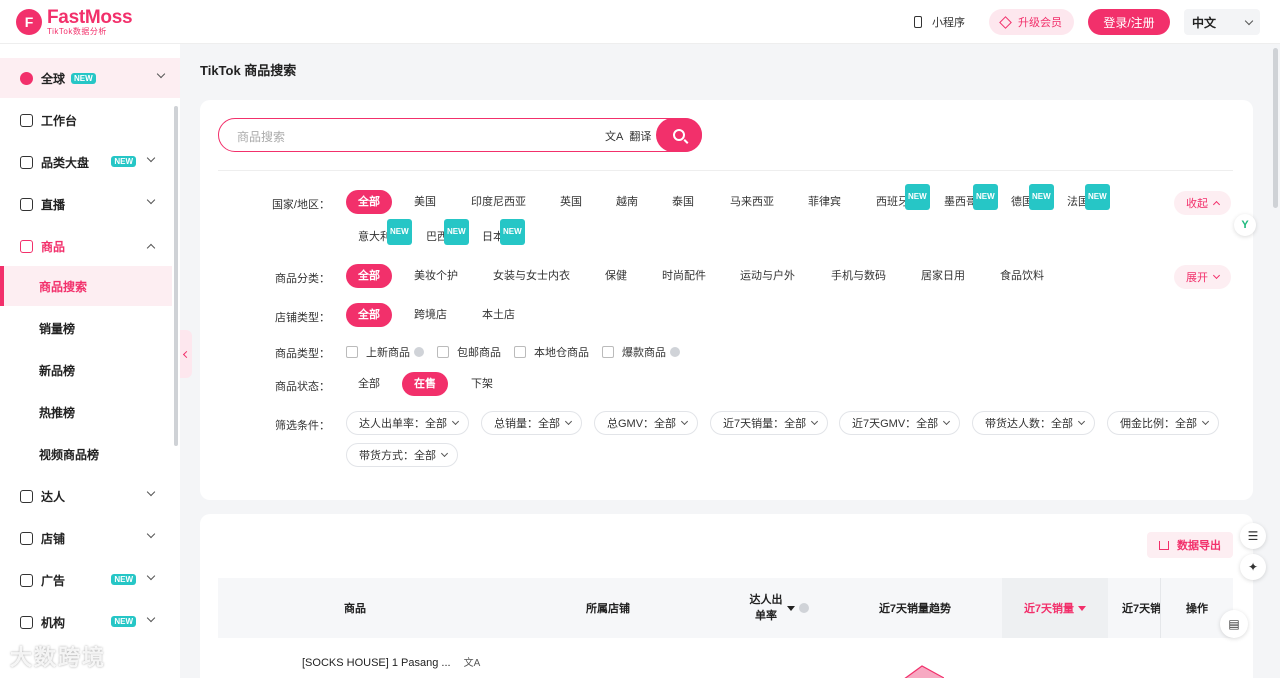 The image size is (1280, 678). I want to click on column-header-creator-rate: 达人出 单率, so click(779, 608).